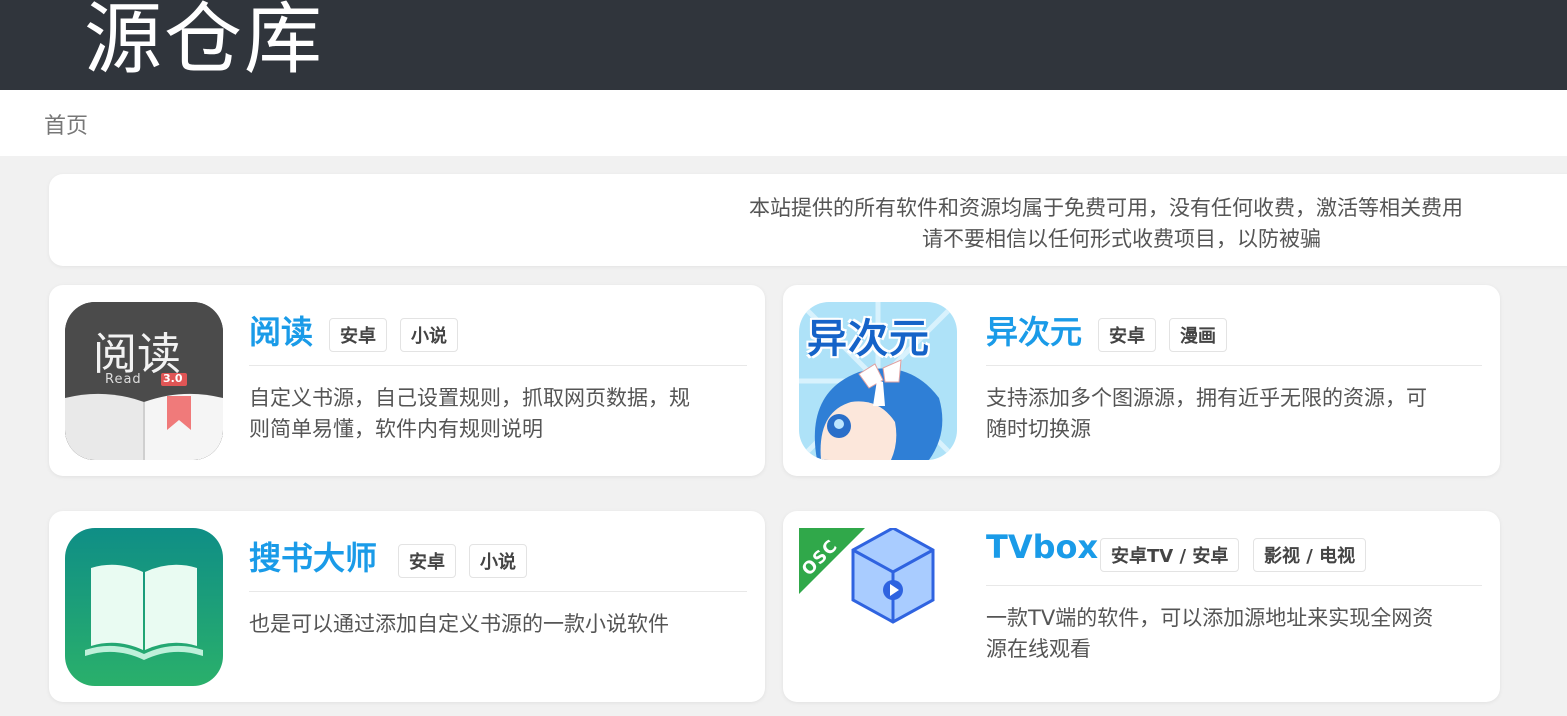  What do you see at coordinates (1206, 398) in the screenshot?
I see `app-desc-line-1: 支持添加多个图源源，拥有近乎无限的资源，可` at bounding box center [1206, 398].